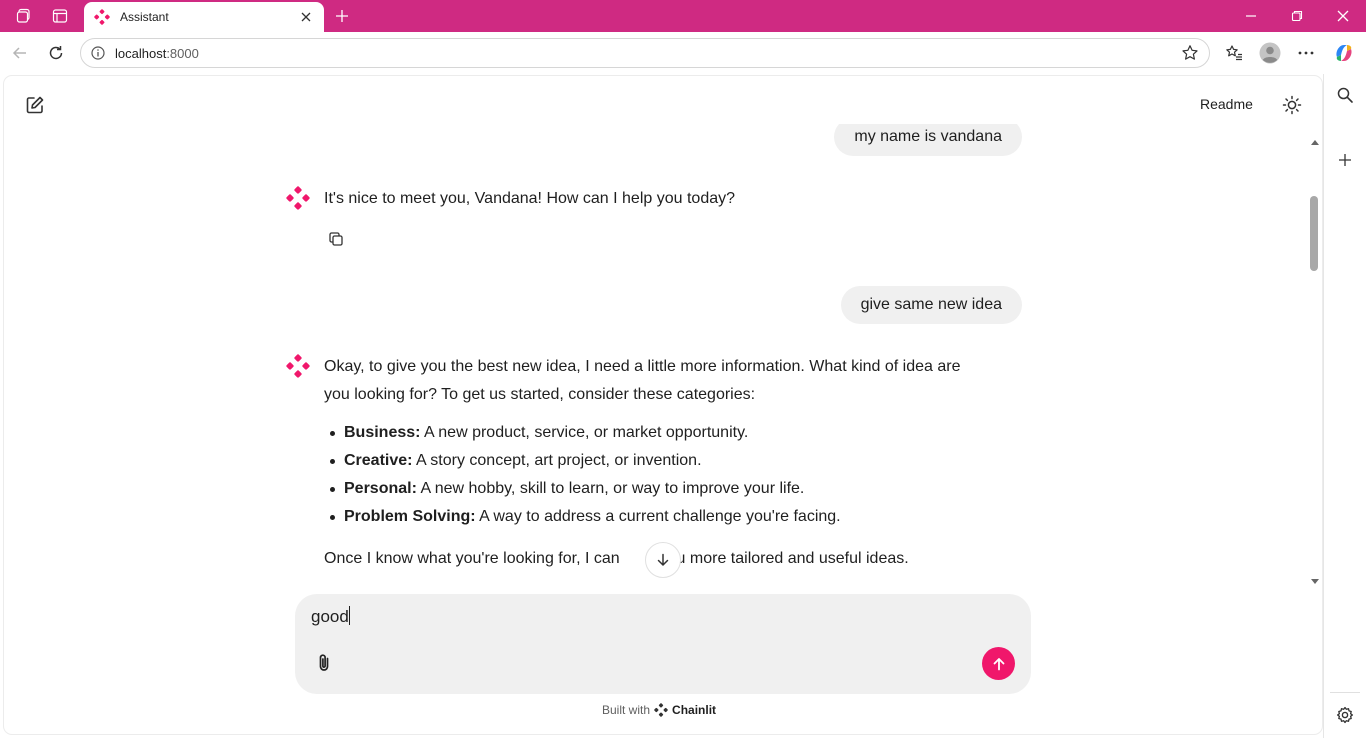  Describe the element at coordinates (648, 53) in the screenshot. I see `url-text: localhost:8000` at that location.